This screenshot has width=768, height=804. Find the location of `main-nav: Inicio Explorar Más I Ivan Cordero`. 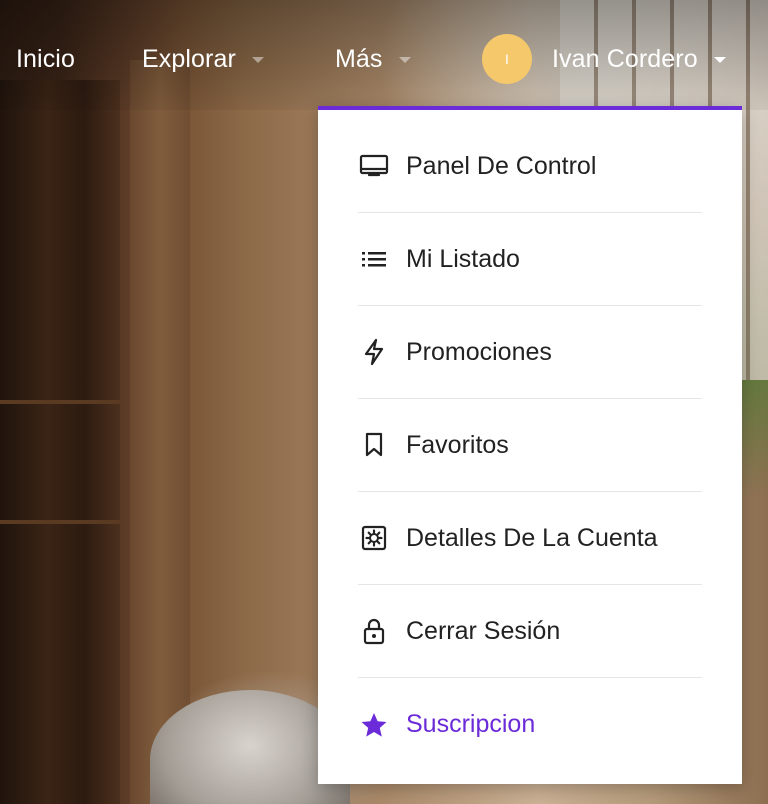

main-nav: Inicio Explorar Más I Ivan Cordero is located at coordinates (384, 59).